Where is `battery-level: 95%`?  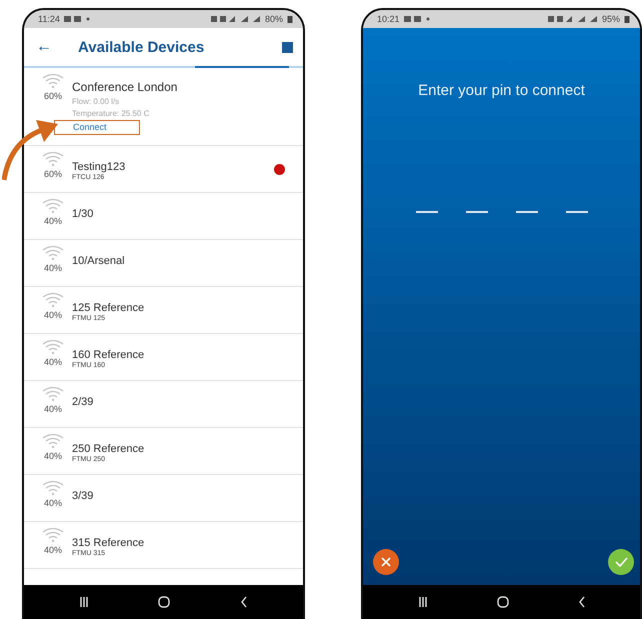
battery-level: 95% is located at coordinates (611, 19).